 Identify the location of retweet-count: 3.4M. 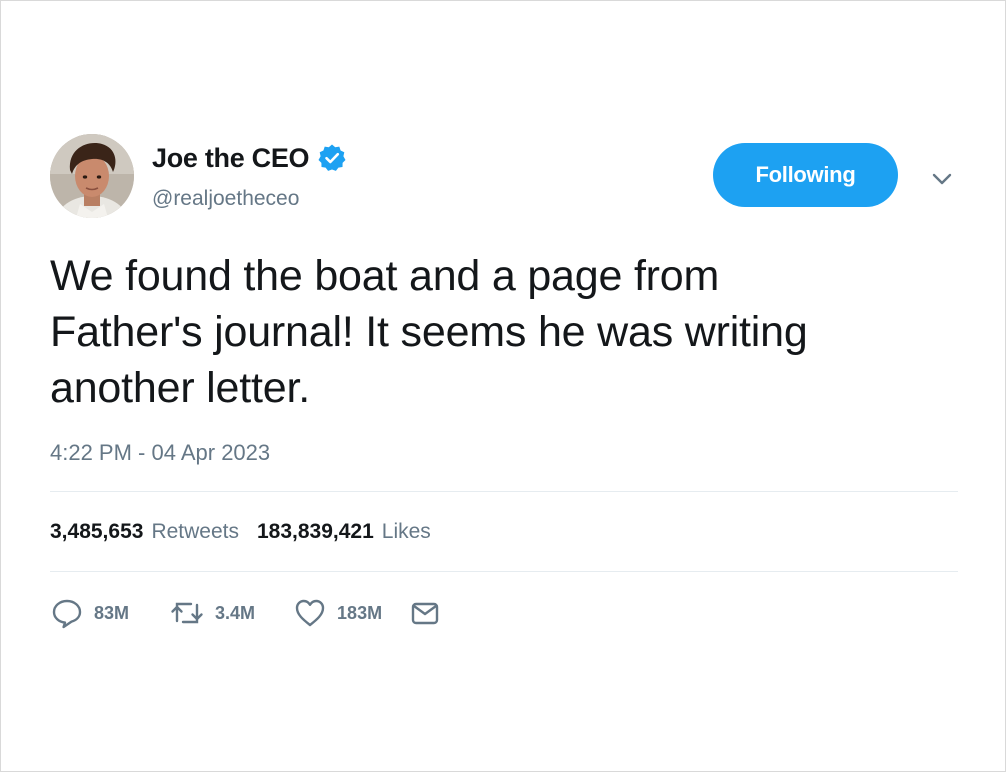
(235, 612).